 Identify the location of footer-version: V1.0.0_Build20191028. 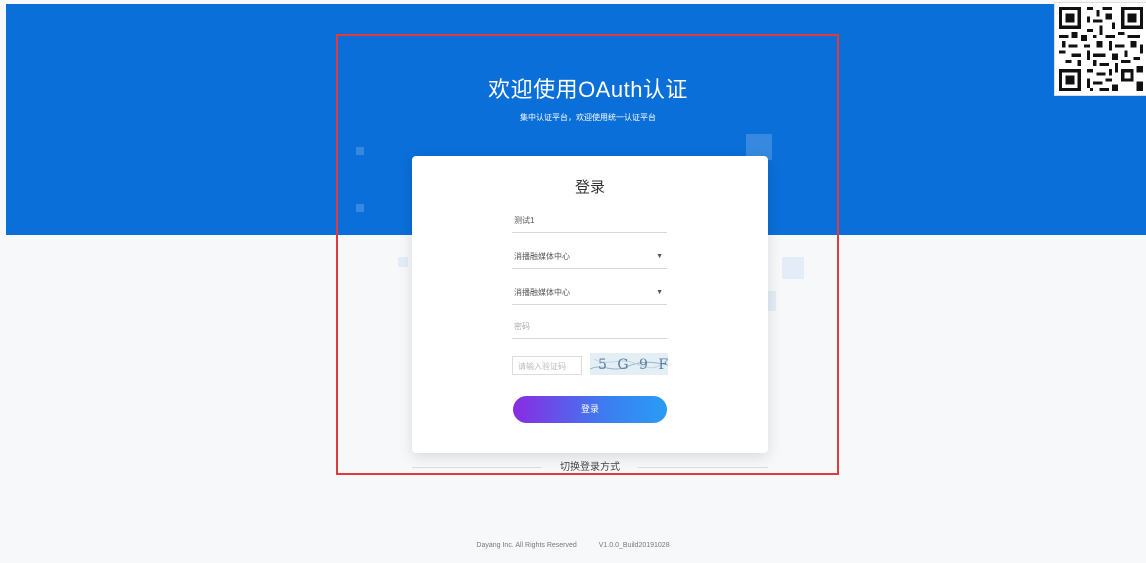
(634, 545).